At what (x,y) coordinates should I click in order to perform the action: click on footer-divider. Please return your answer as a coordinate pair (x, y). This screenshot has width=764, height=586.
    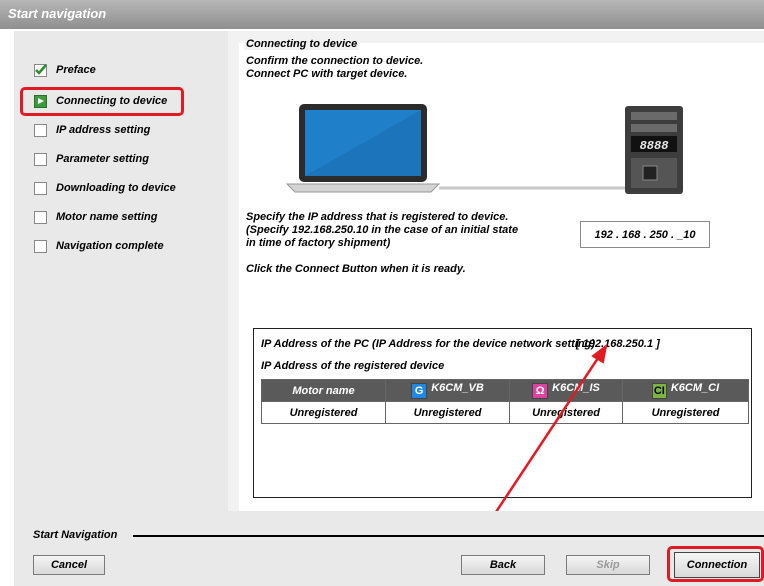
    Looking at the image, I should click on (448, 536).